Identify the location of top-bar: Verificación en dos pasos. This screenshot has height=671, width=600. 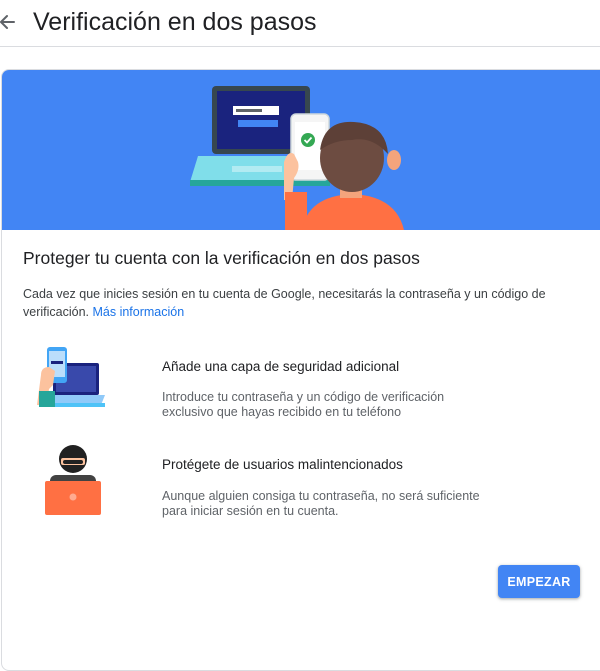
(300, 23).